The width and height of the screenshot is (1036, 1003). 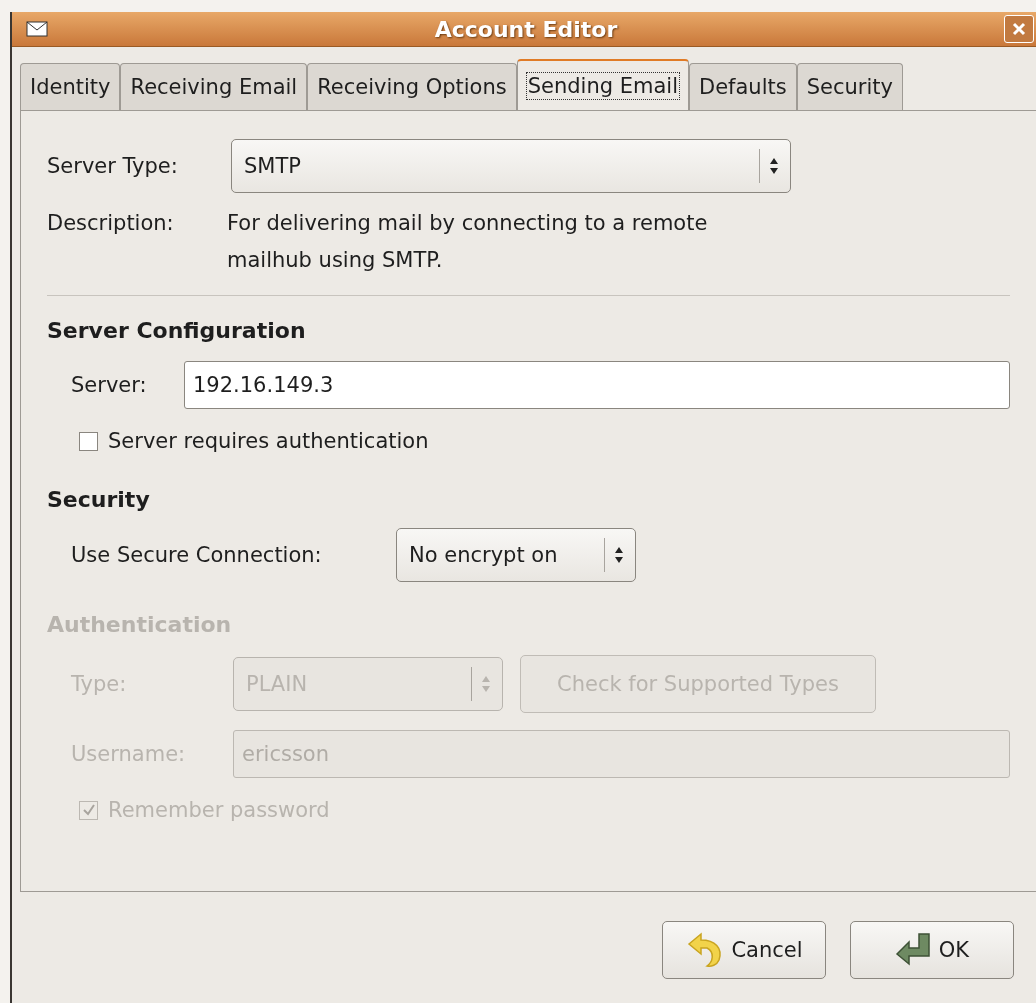 What do you see at coordinates (113, 166) in the screenshot?
I see `server-type-label: Server Type:` at bounding box center [113, 166].